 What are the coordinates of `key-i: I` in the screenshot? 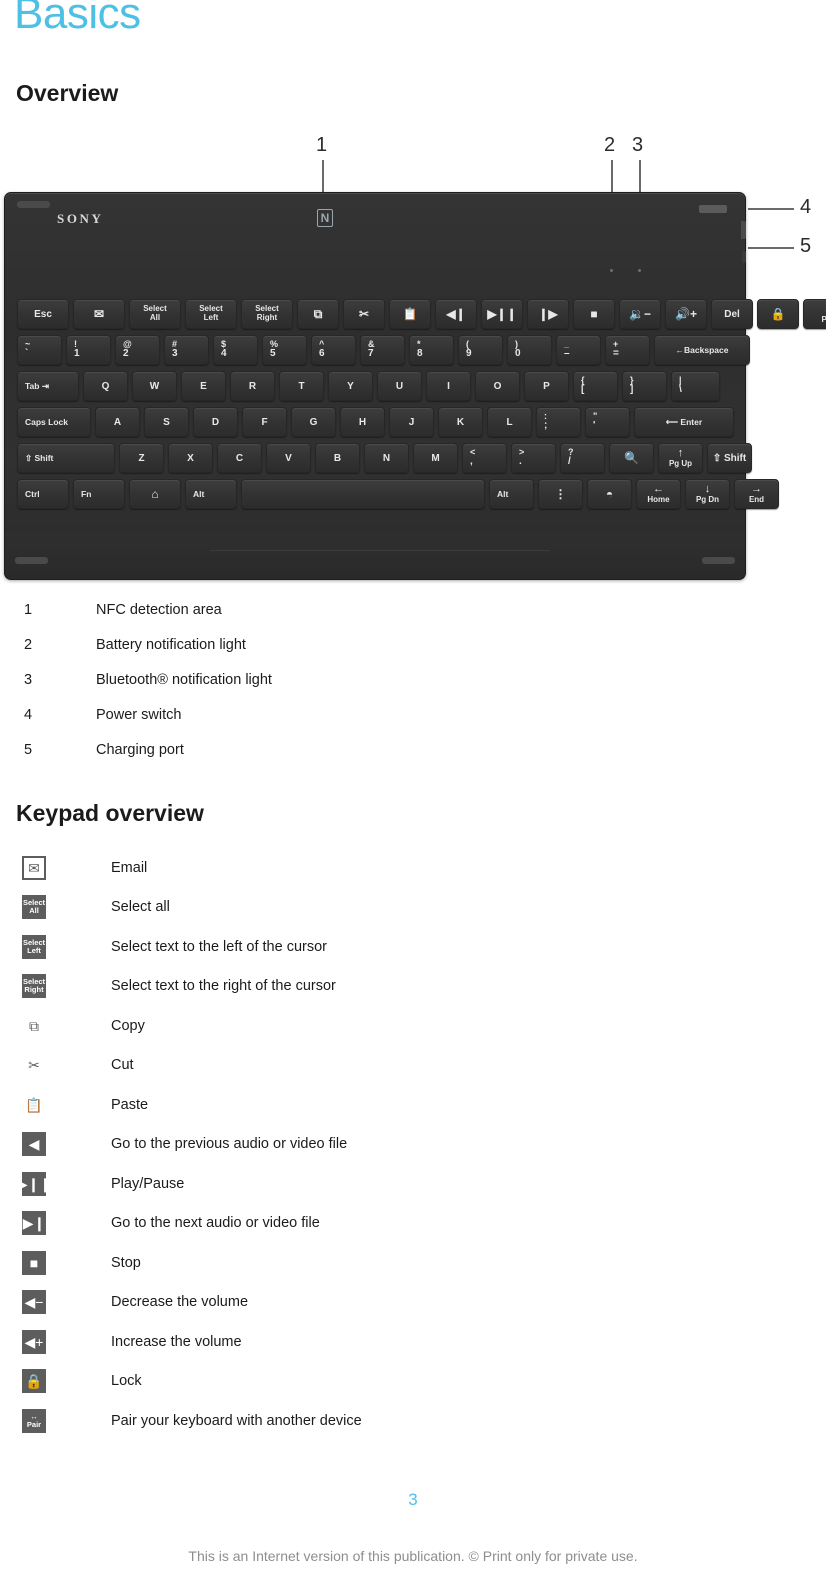 It's located at (448, 386).